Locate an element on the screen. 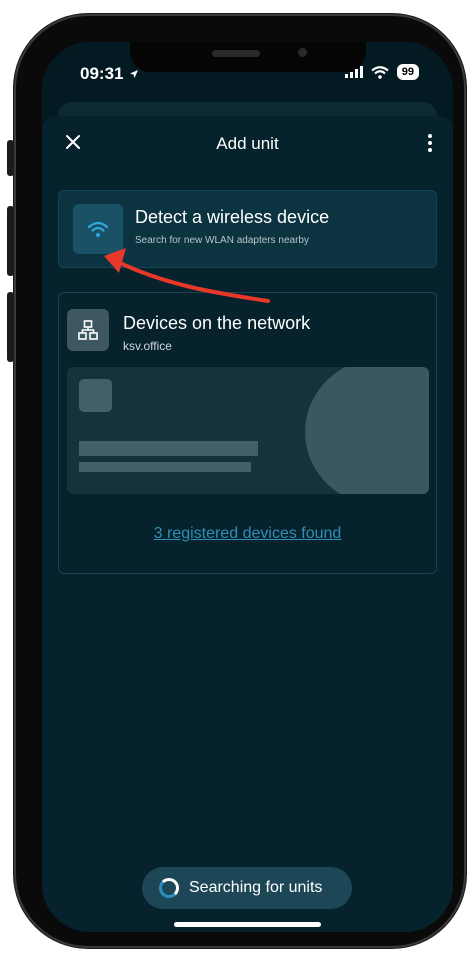  wifi-status-icon is located at coordinates (380, 72).